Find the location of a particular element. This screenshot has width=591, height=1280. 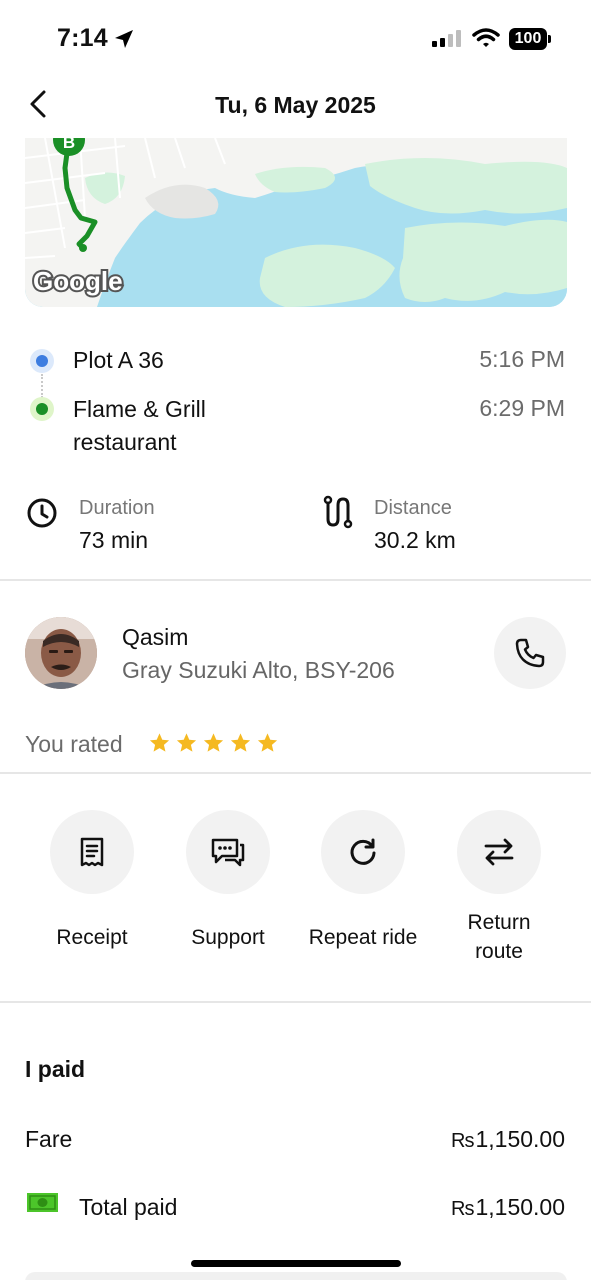

fare-amount: Rs1,150.00 is located at coordinates (508, 1139).